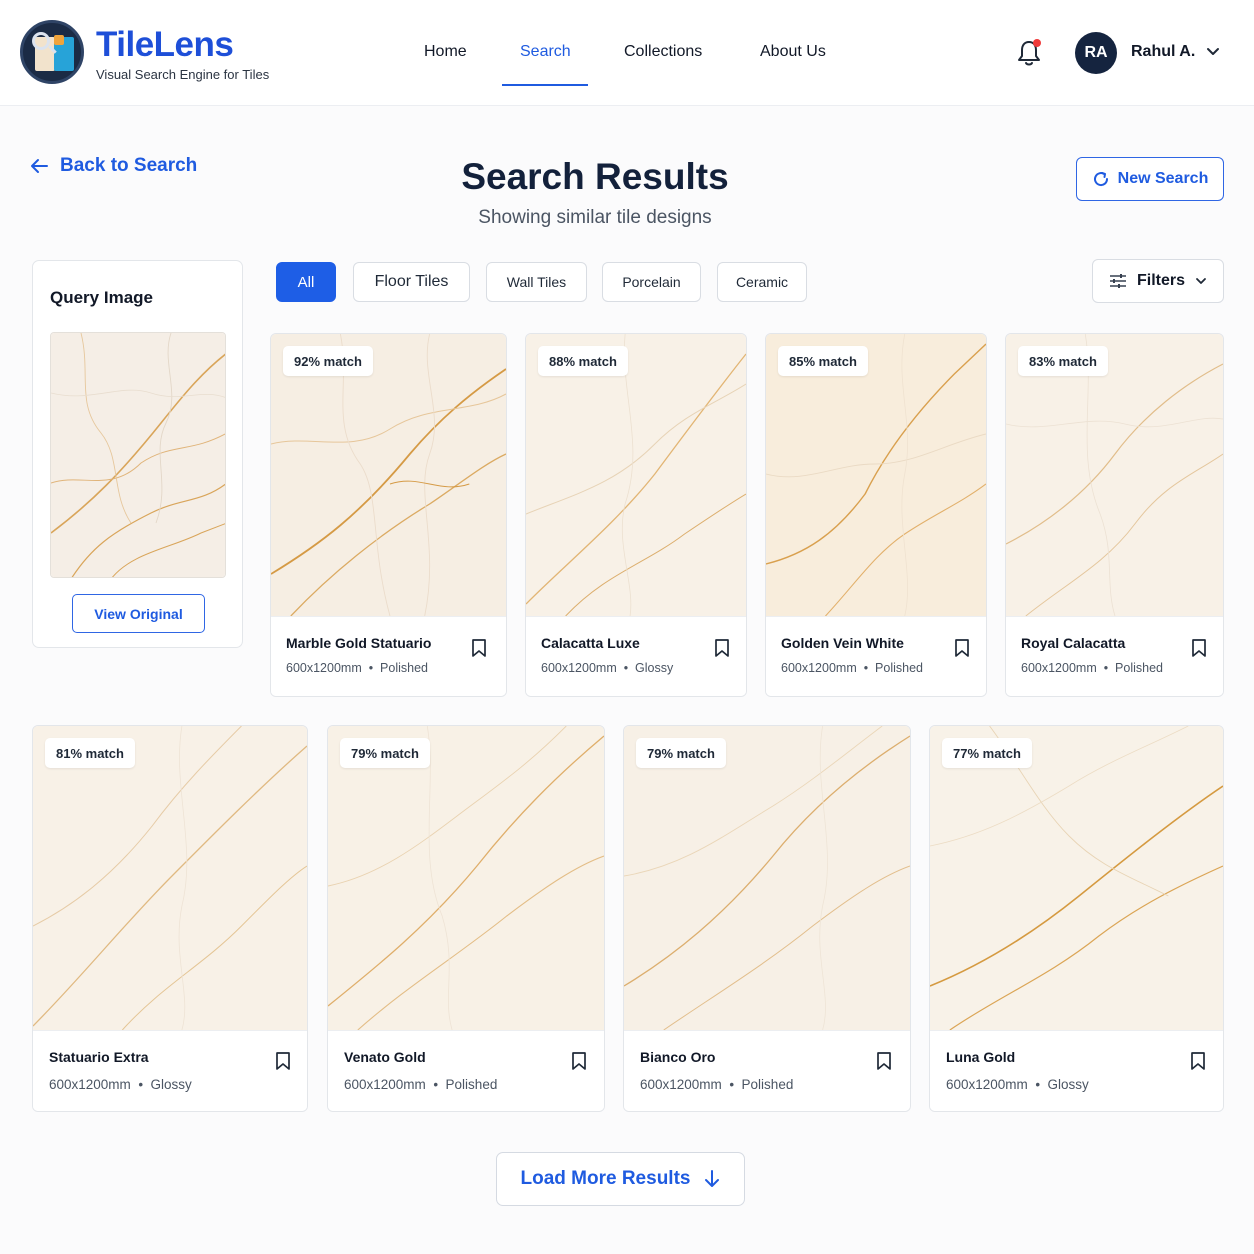  I want to click on brand-name: TileLens, so click(165, 45).